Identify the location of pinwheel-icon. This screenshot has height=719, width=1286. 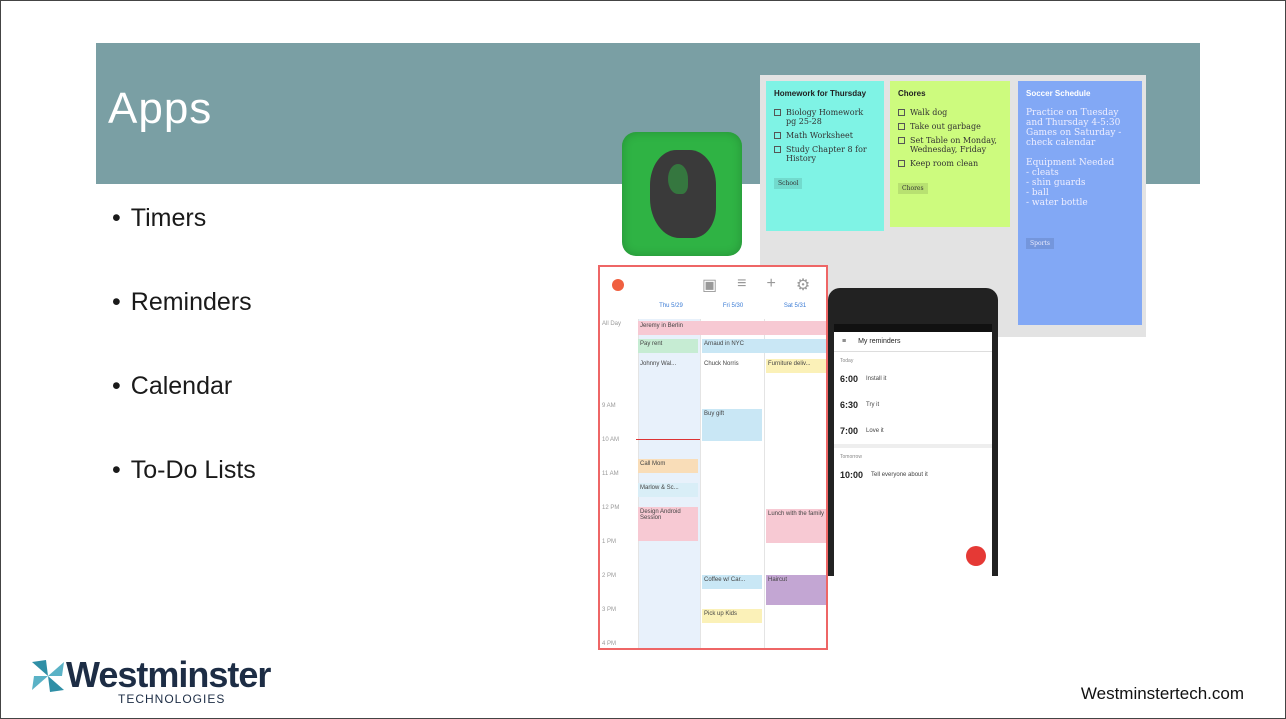
(48, 676).